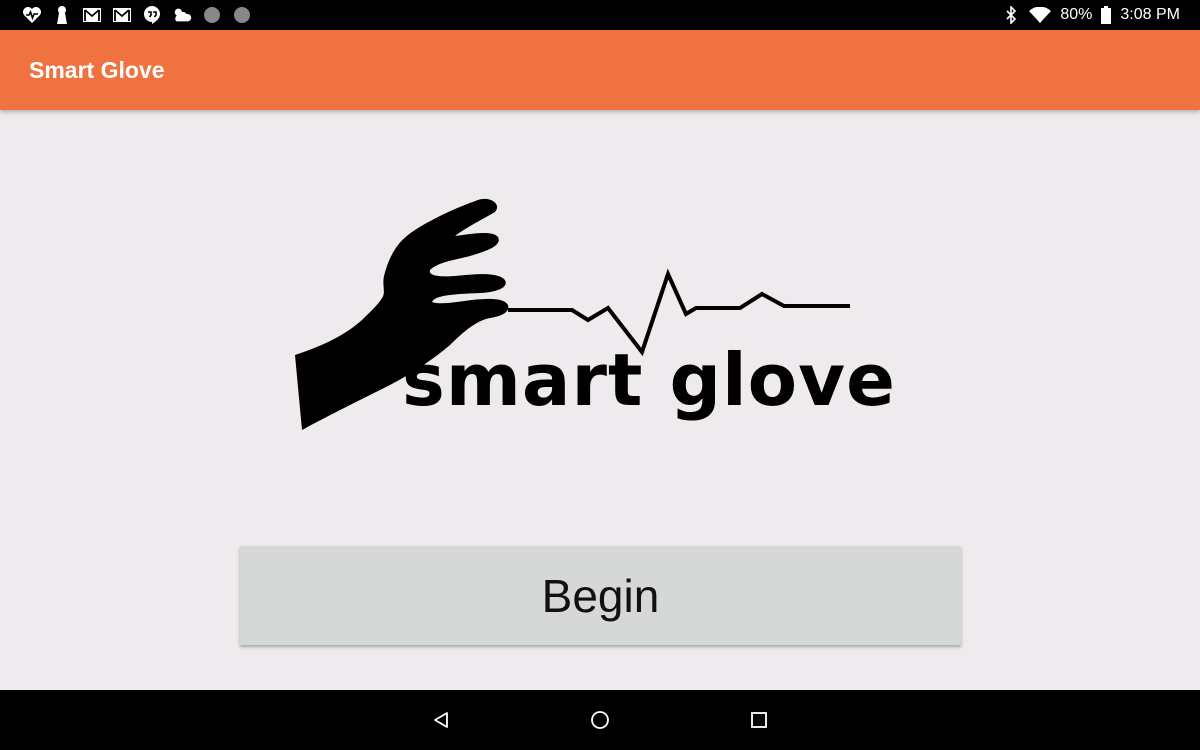 This screenshot has width=1200, height=750. What do you see at coordinates (1150, 14) in the screenshot?
I see `clock: 3:08 PM` at bounding box center [1150, 14].